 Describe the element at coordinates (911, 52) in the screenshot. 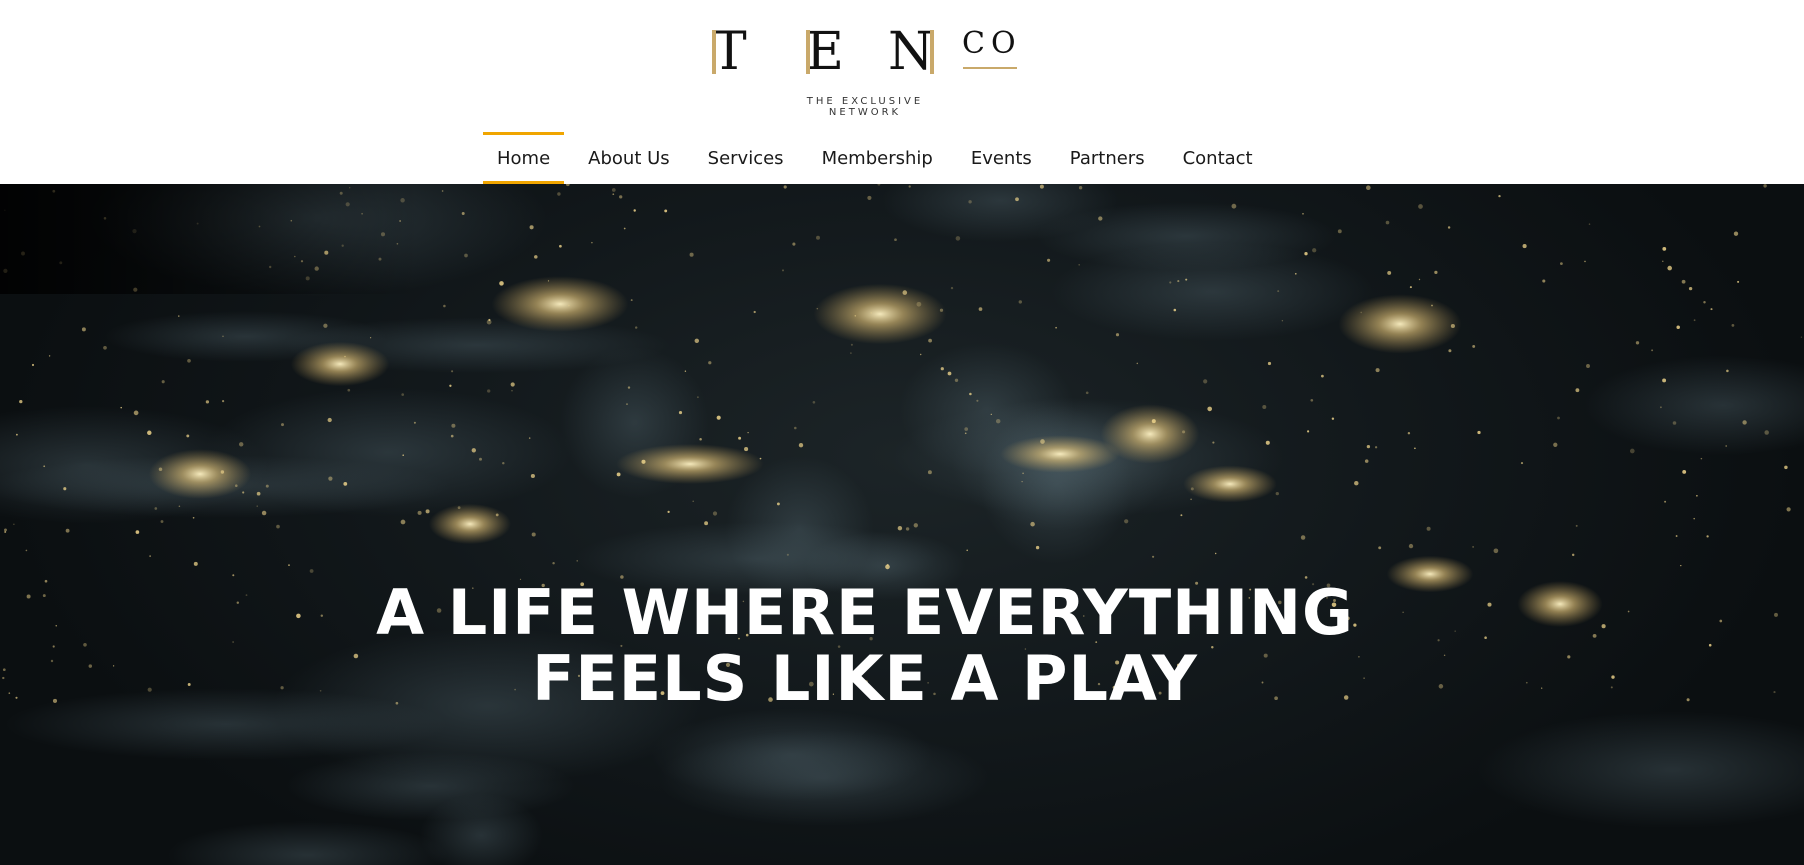

I see `logo-letter-n: N` at that location.